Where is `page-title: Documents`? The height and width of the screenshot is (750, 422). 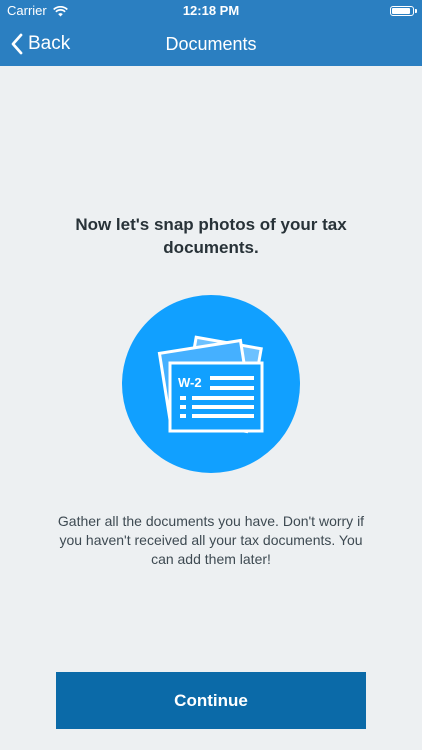 page-title: Documents is located at coordinates (211, 44).